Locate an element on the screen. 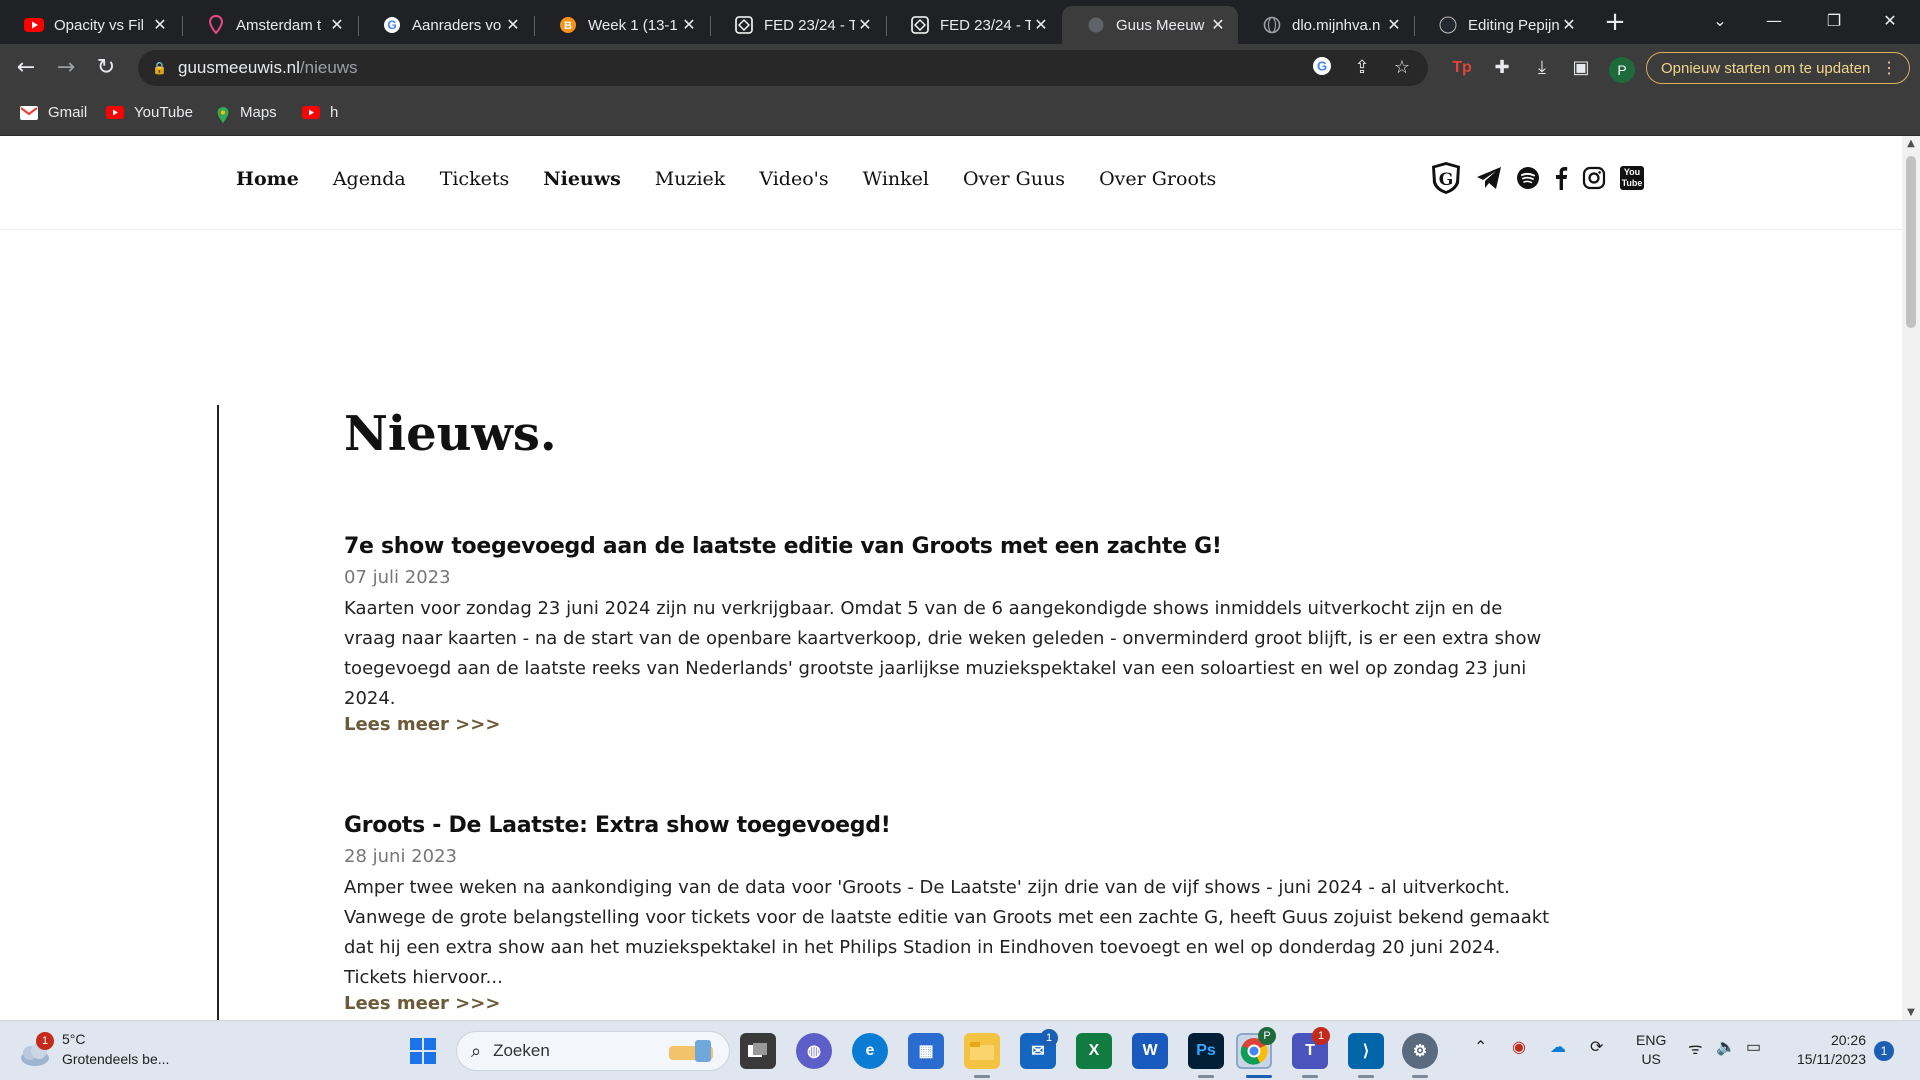 This screenshot has width=1920, height=1080. bookmark-star-icon: ☆ is located at coordinates (1402, 68).